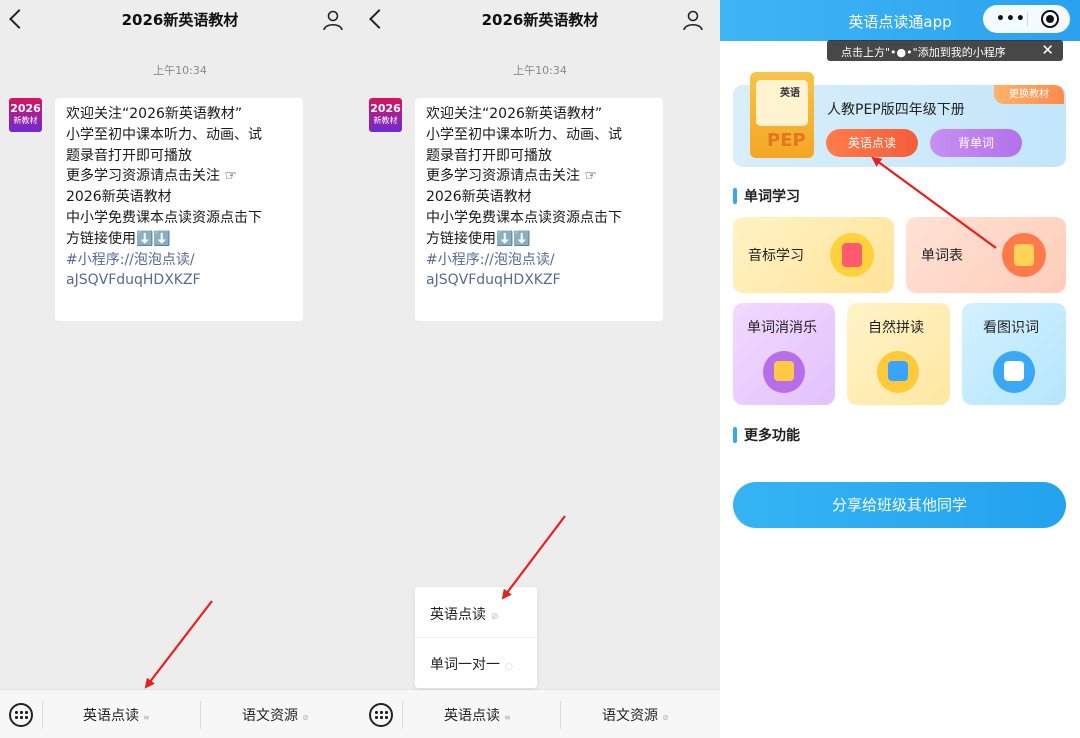 This screenshot has height=738, width=1080. I want to click on cover-pep-label: PEP, so click(786, 140).